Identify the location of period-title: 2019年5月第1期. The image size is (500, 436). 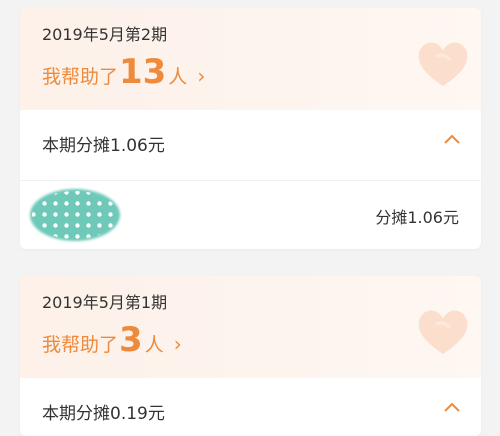
(105, 302).